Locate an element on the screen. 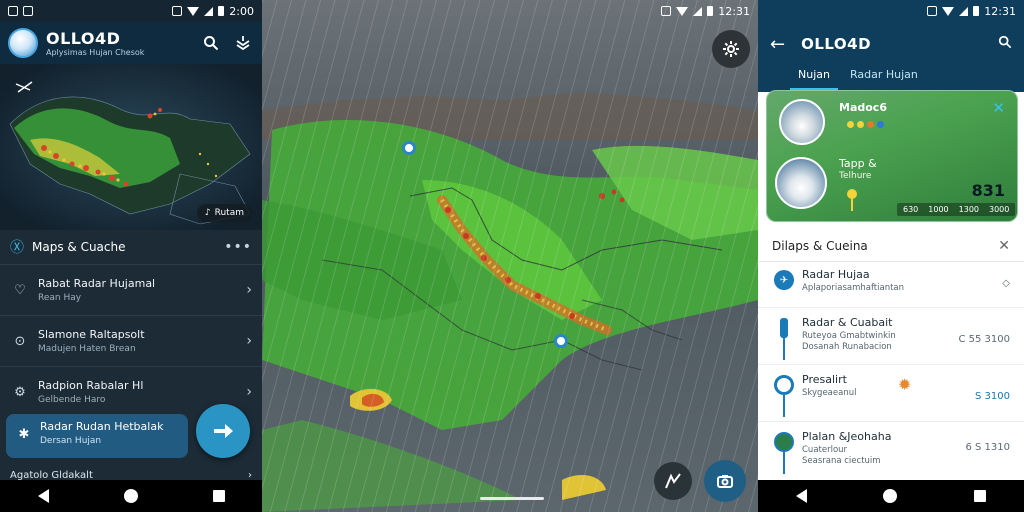 Image resolution: width=1024 pixels, height=512 pixels. bar-icon is located at coordinates (784, 328).